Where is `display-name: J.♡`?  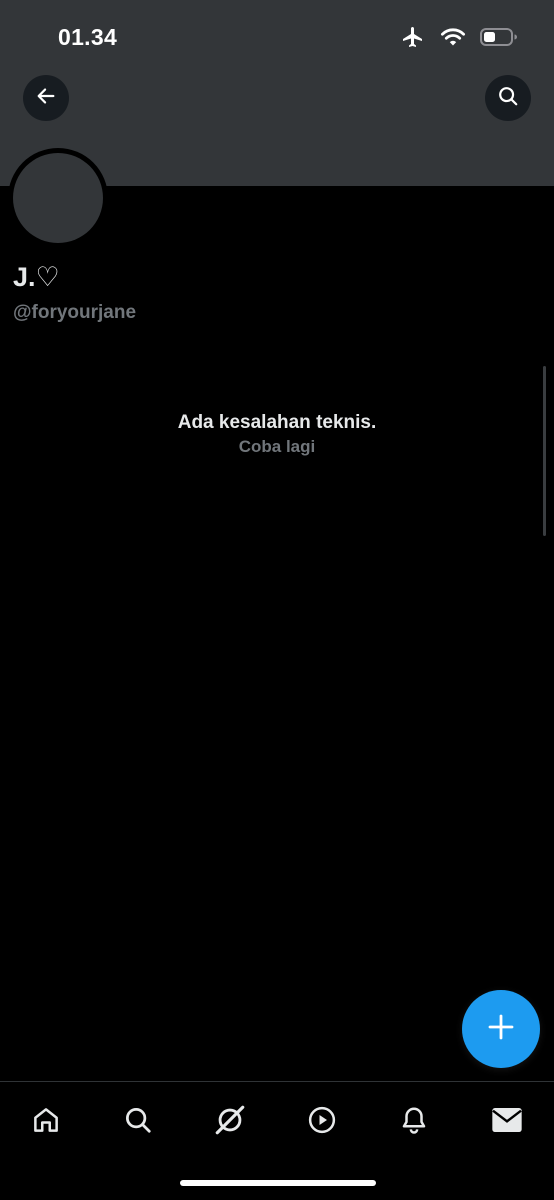
display-name: J.♡ is located at coordinates (36, 277).